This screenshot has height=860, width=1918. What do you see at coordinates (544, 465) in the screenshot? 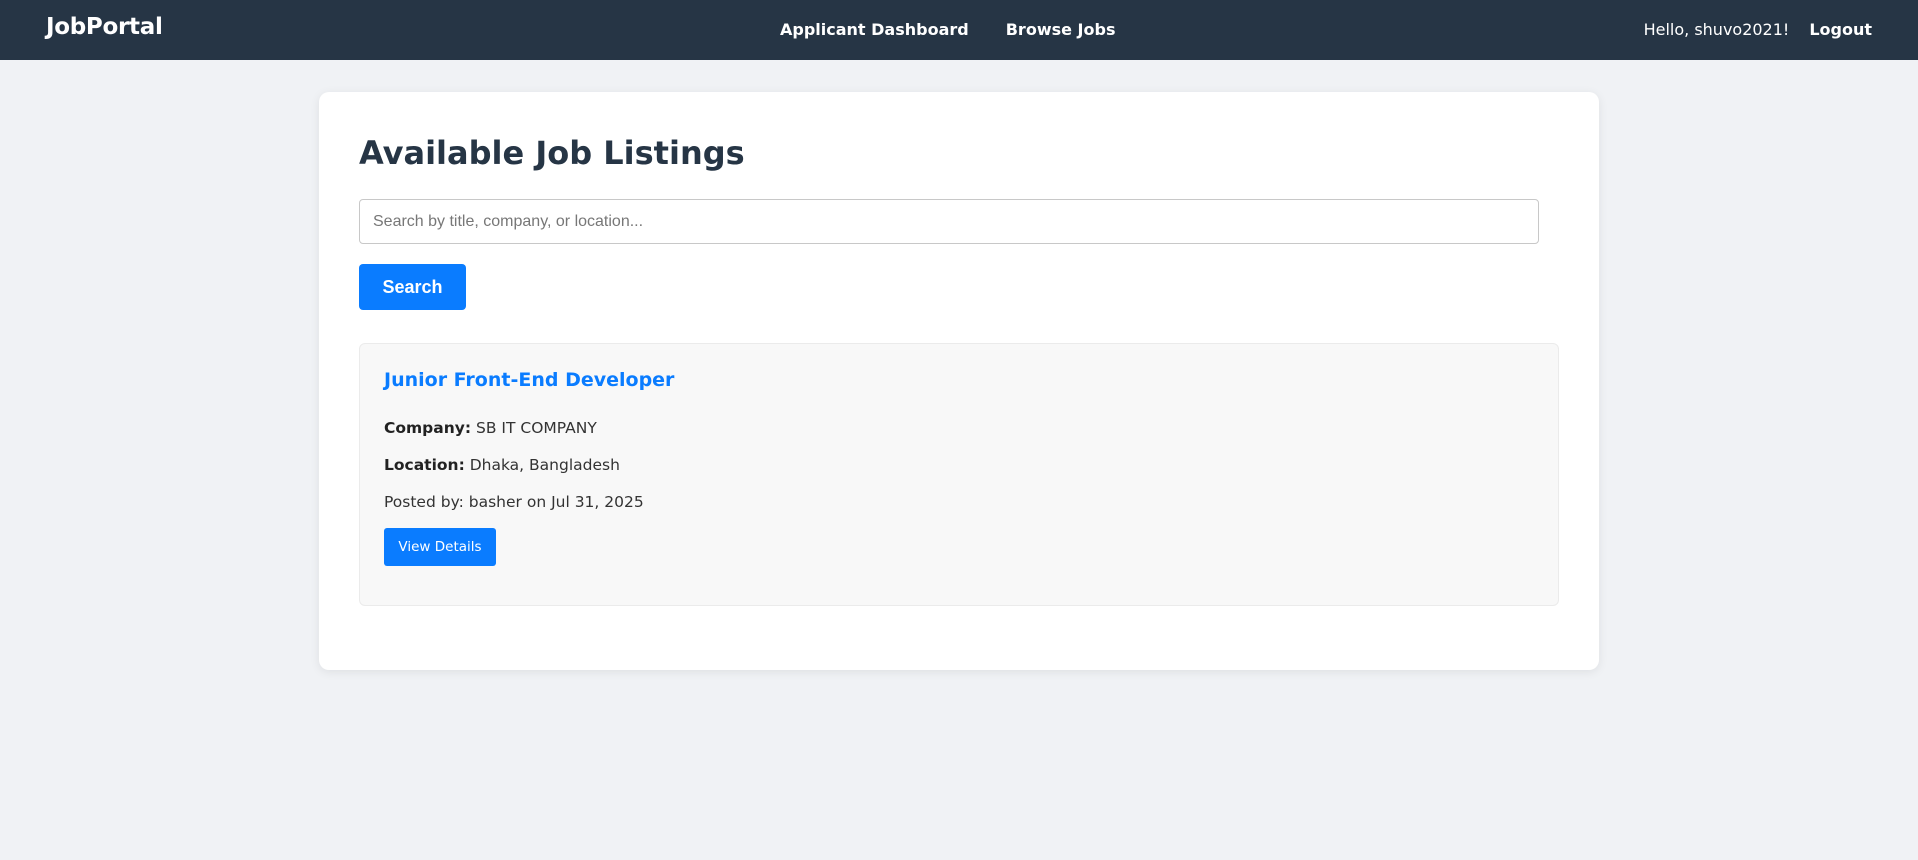
I see `location-value: Dhaka, Bangladesh` at bounding box center [544, 465].